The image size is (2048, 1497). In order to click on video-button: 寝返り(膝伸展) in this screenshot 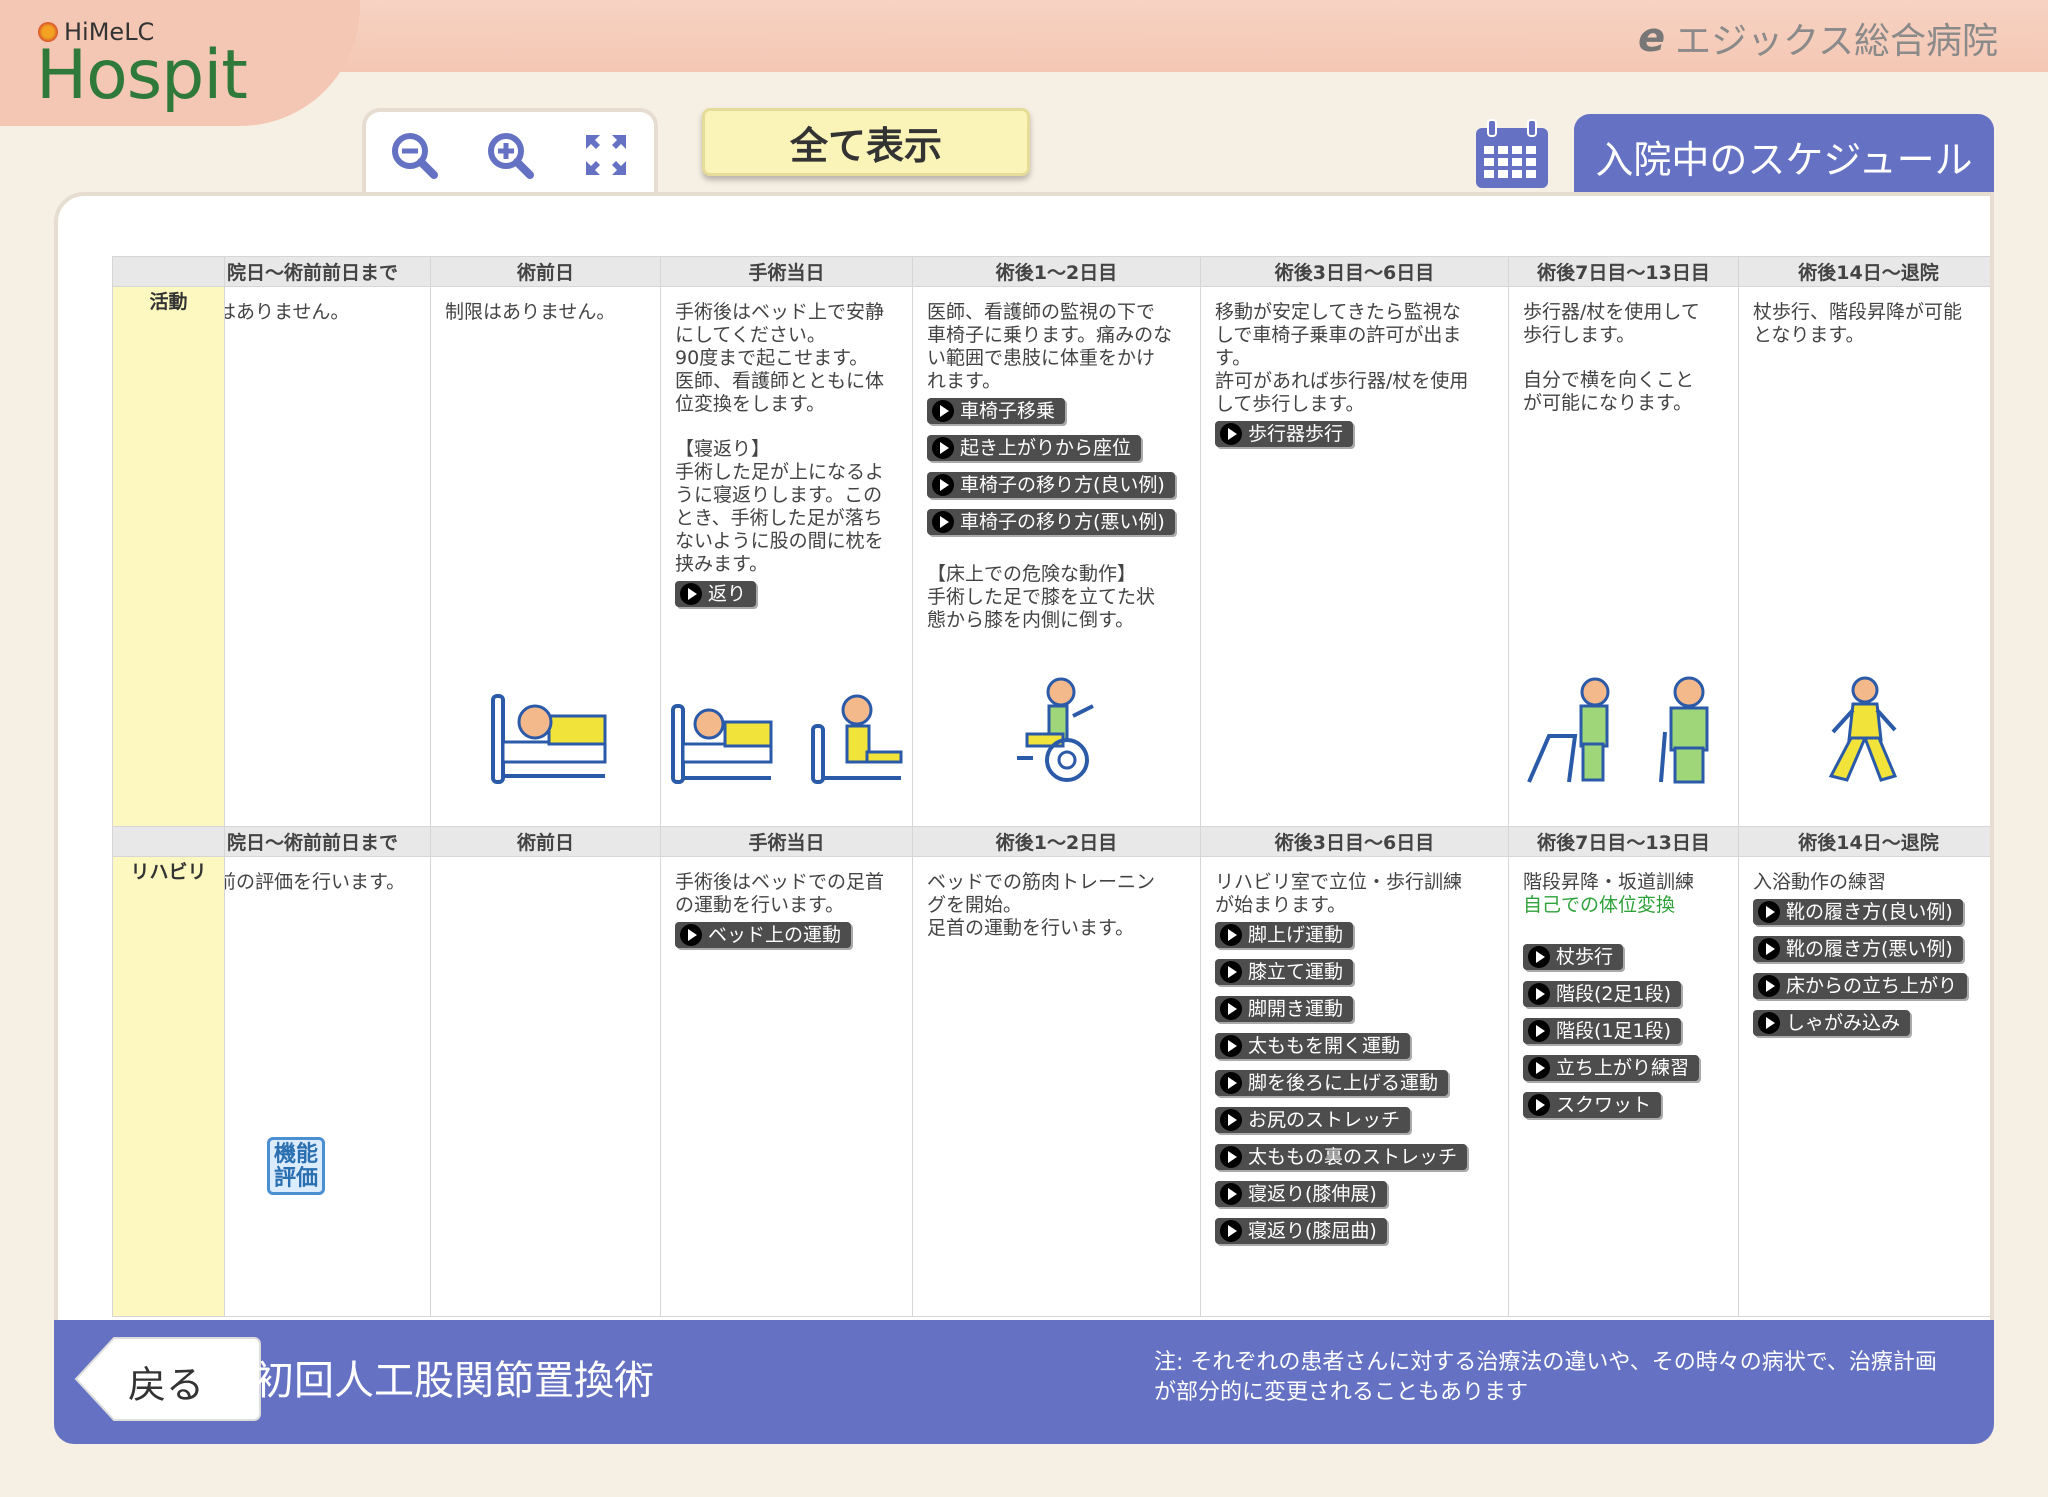, I will do `click(1301, 1194)`.